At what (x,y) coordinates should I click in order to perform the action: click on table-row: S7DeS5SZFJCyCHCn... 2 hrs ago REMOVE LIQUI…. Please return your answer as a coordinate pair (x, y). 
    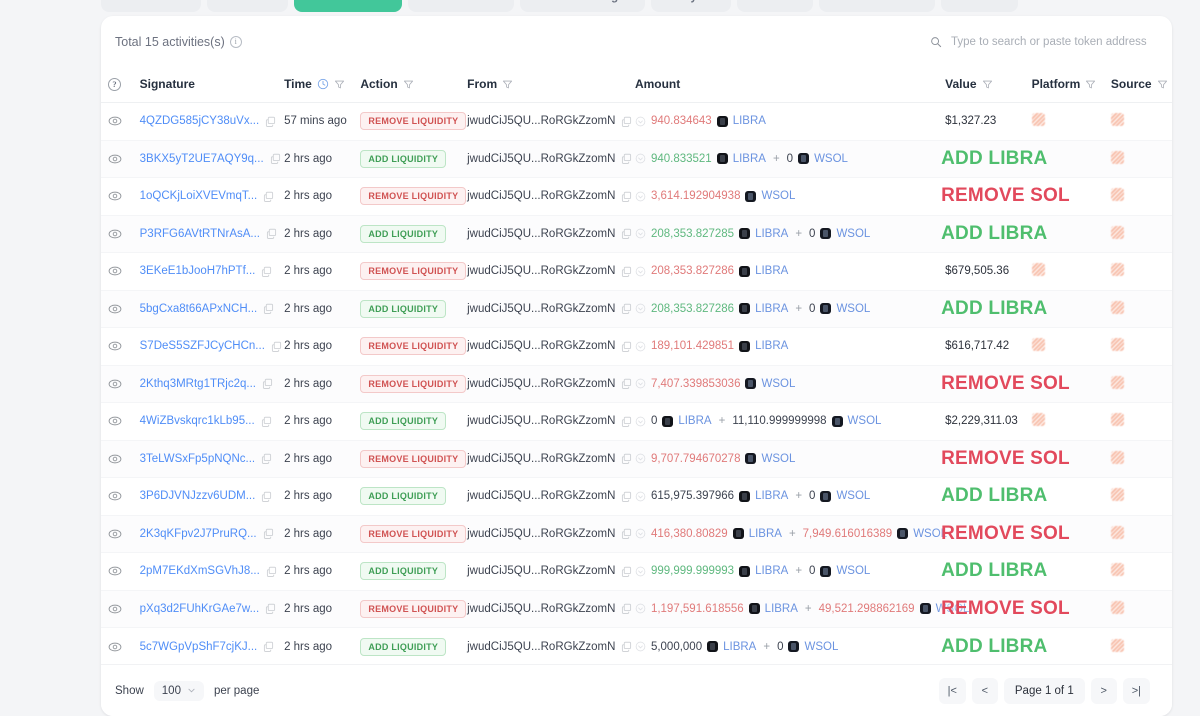
    Looking at the image, I should click on (636, 346).